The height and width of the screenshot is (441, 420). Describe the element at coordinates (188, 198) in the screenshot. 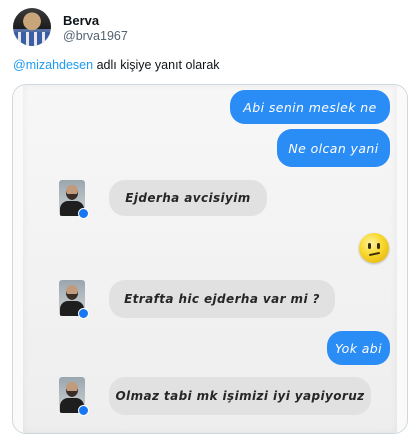

I see `message-received: Ejderha avcisiyim` at that location.